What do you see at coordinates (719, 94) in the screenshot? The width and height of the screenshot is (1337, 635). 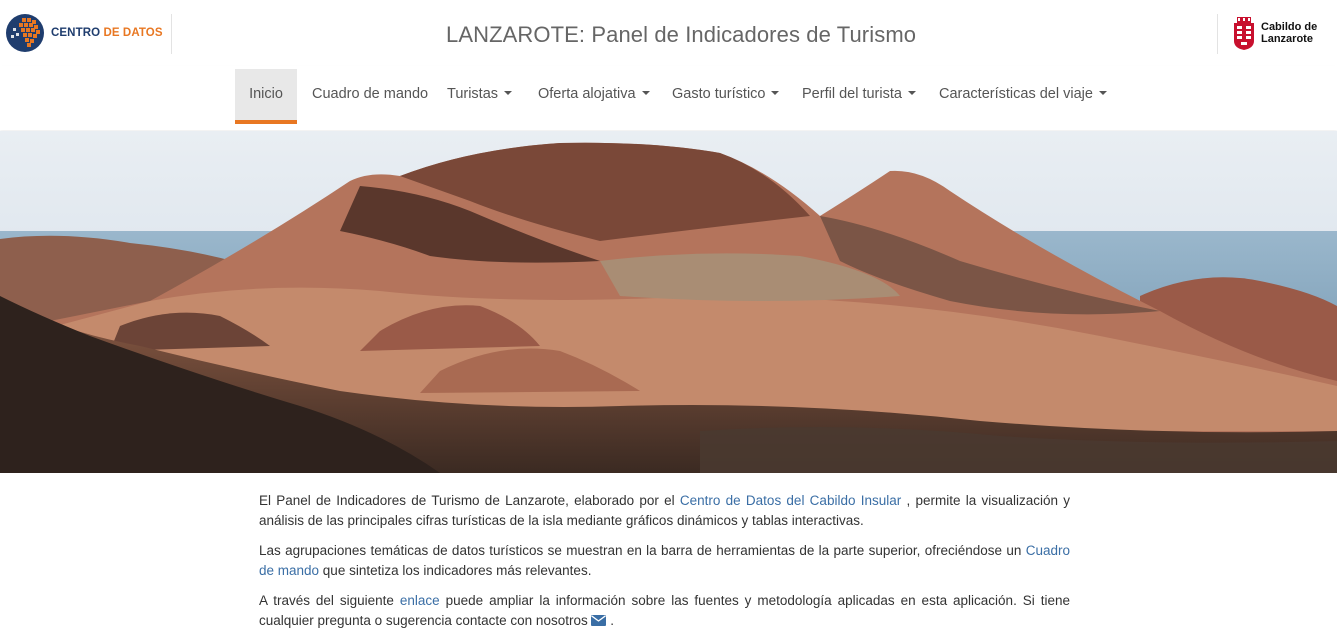 I see `nav-label-gasto-turistico: Gasto turístico` at bounding box center [719, 94].